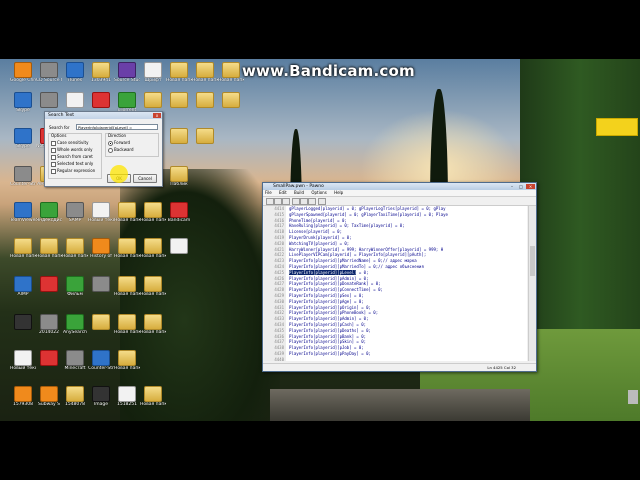 Image resolution: width=640 pixels, height=480 pixels. I want to click on maximize-icon: □, so click(521, 186).